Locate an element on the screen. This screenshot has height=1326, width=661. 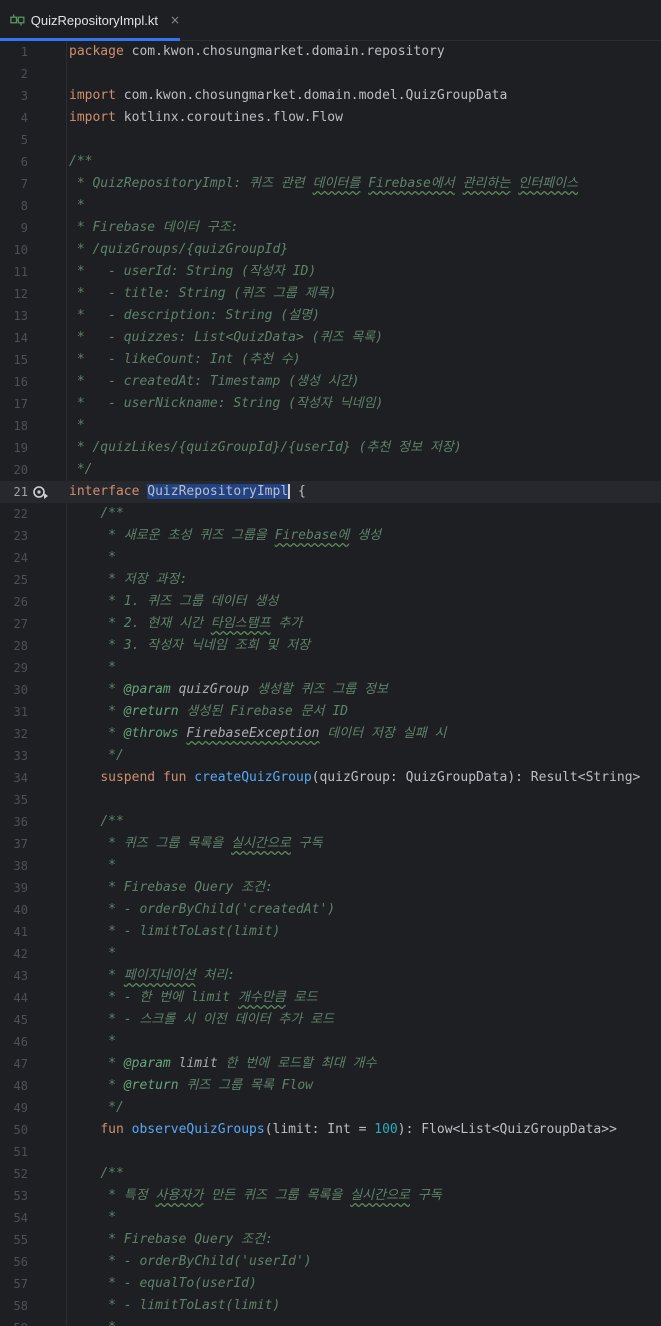
code-token: quizGroup is located at coordinates (214, 689).